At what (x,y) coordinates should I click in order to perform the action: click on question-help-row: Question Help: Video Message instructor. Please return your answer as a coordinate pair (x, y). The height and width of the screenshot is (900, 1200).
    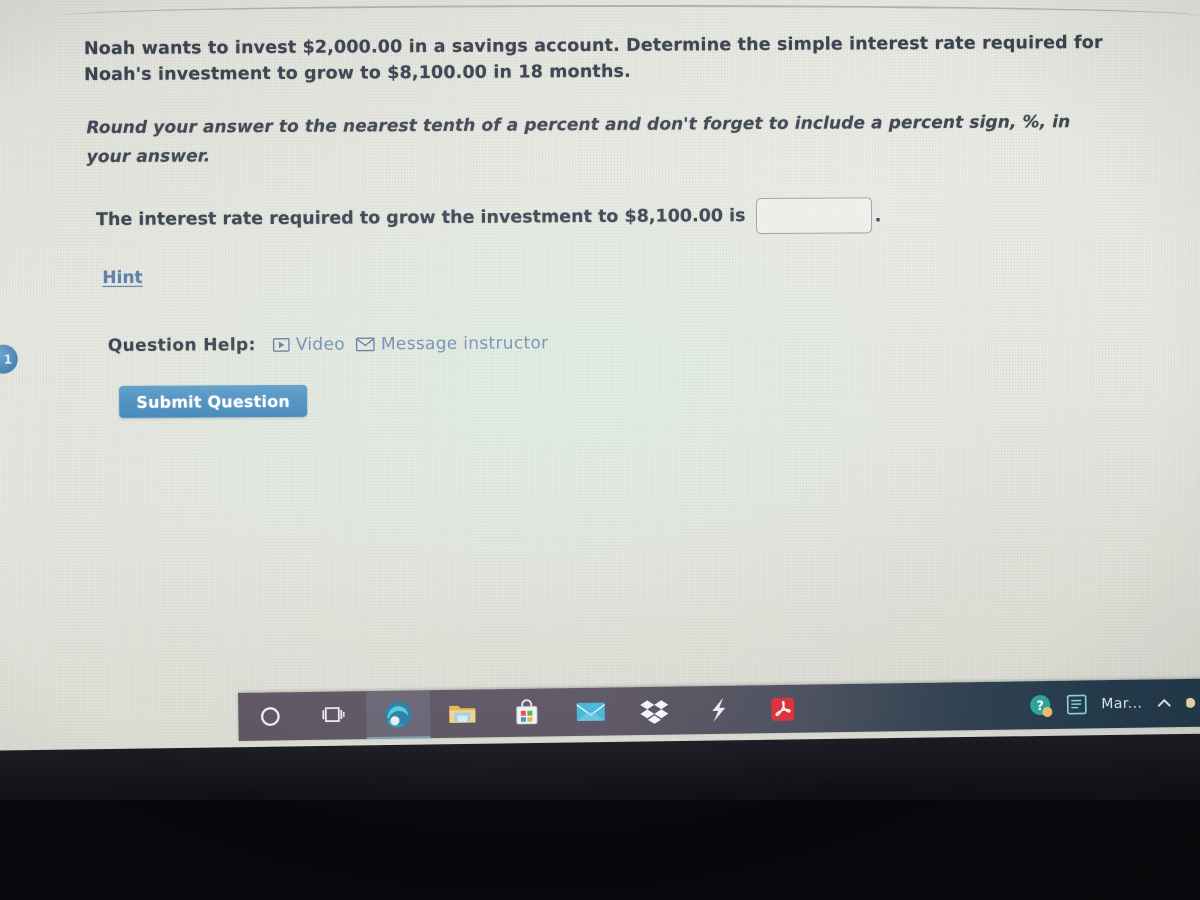
    Looking at the image, I should click on (328, 344).